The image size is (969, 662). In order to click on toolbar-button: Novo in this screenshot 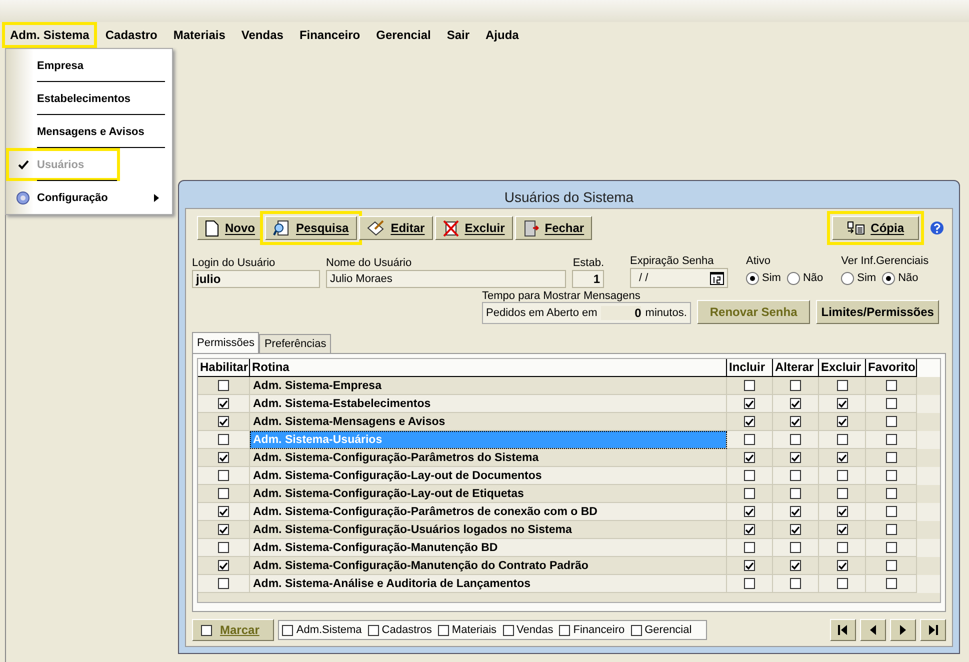, I will do `click(230, 228)`.